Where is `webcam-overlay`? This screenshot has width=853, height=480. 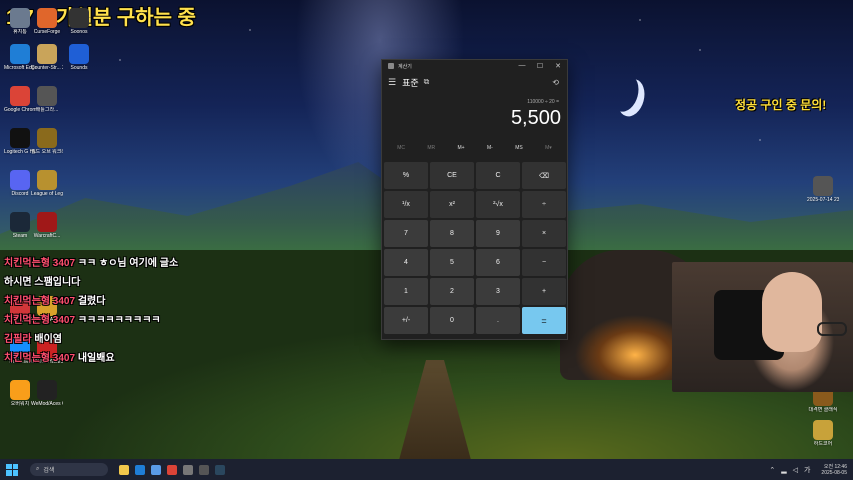 webcam-overlay is located at coordinates (762, 327).